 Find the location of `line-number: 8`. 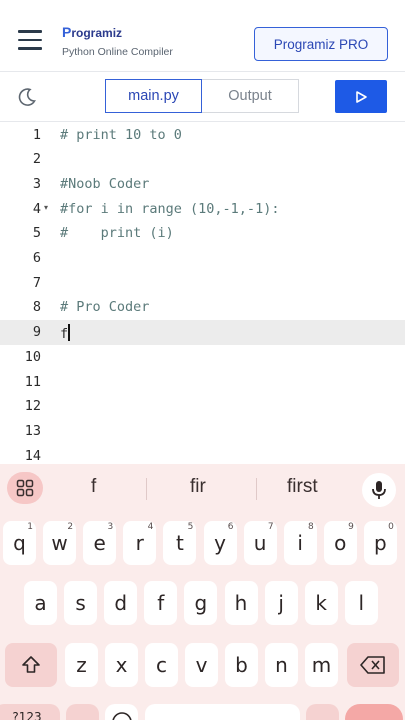

line-number: 8 is located at coordinates (36, 307).